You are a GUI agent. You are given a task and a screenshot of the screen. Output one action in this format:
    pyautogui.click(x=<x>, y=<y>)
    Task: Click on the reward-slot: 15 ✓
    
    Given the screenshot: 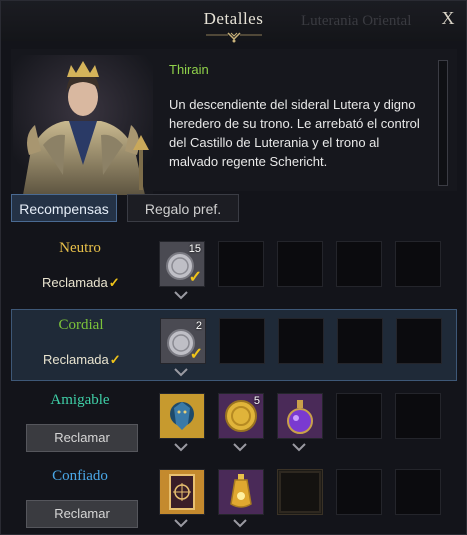 What is the action you would take?
    pyautogui.click(x=182, y=264)
    